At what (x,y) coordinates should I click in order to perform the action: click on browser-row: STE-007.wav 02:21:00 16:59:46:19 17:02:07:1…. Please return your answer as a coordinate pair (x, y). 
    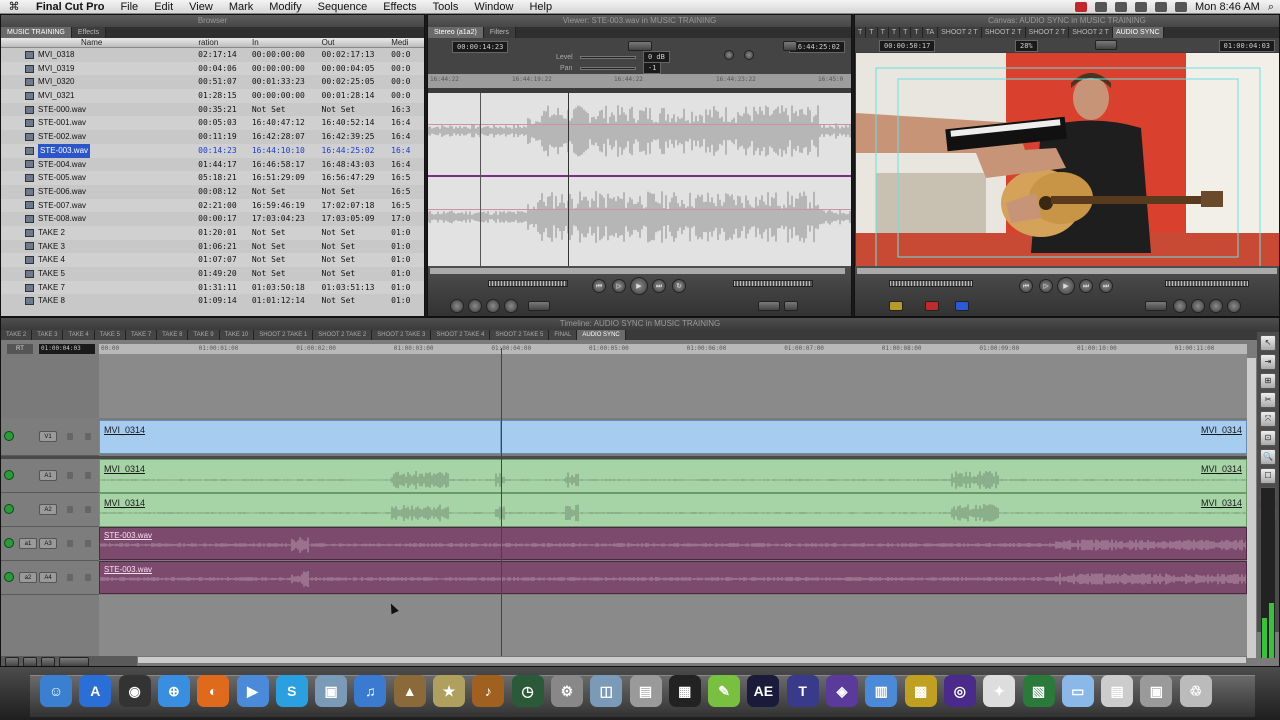
    Looking at the image, I should click on (212, 205).